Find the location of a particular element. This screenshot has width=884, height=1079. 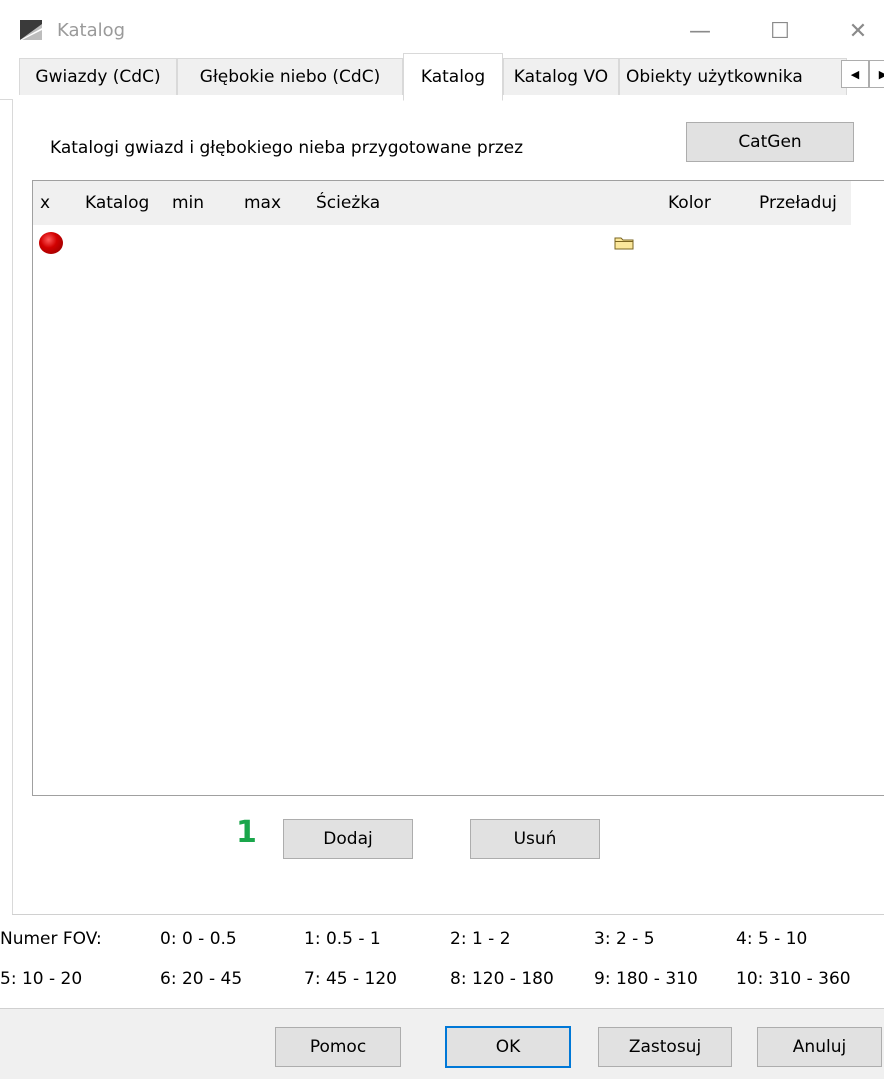

step-marker: 1 is located at coordinates (246, 832).